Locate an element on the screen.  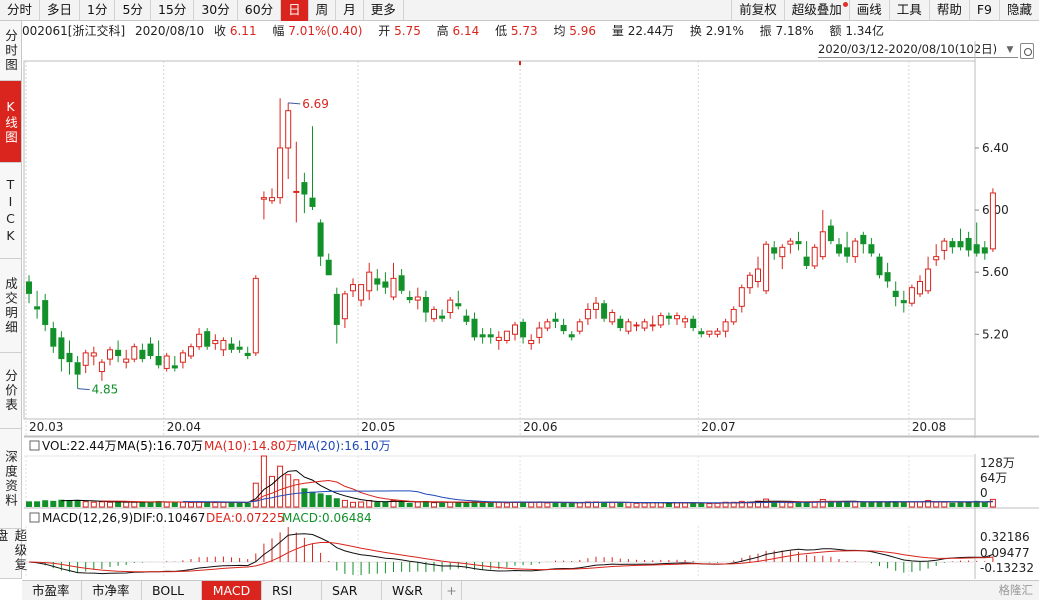
volume-ma5: MA(5):16.70万 is located at coordinates (160, 446).